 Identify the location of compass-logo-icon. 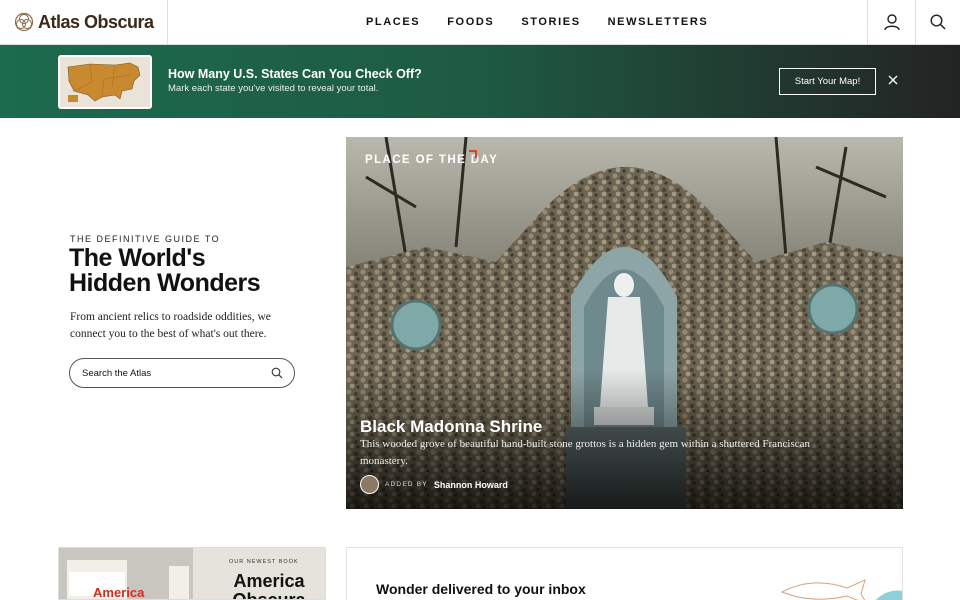
(24, 22).